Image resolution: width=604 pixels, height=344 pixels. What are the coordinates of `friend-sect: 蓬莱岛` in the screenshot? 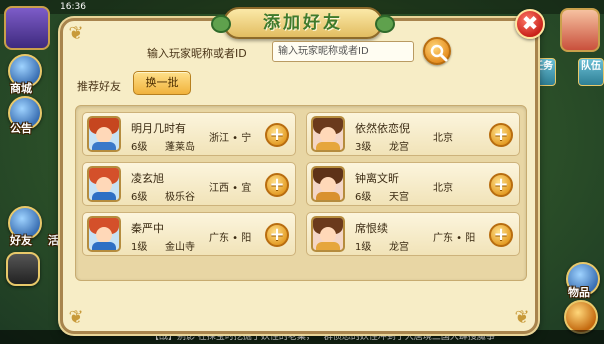 It's located at (180, 147).